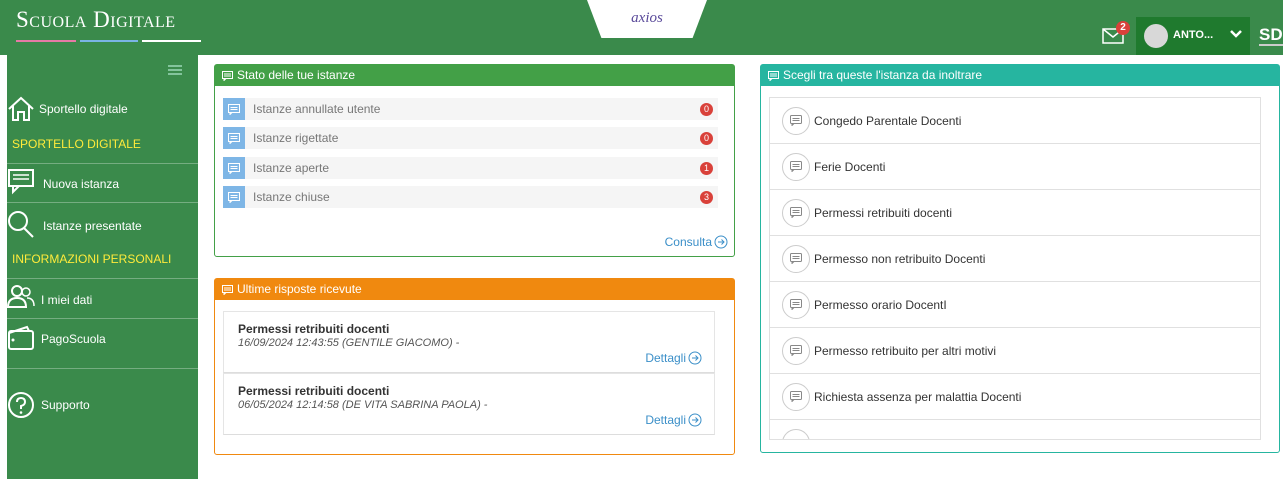 The height and width of the screenshot is (479, 1283). I want to click on istanza-item-partial, so click(1015, 429).